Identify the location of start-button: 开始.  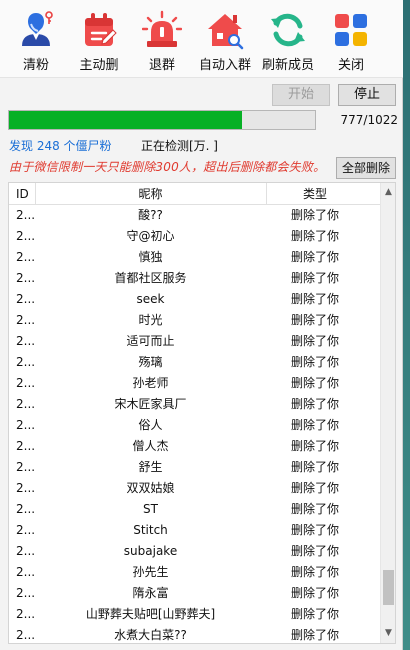
(301, 95).